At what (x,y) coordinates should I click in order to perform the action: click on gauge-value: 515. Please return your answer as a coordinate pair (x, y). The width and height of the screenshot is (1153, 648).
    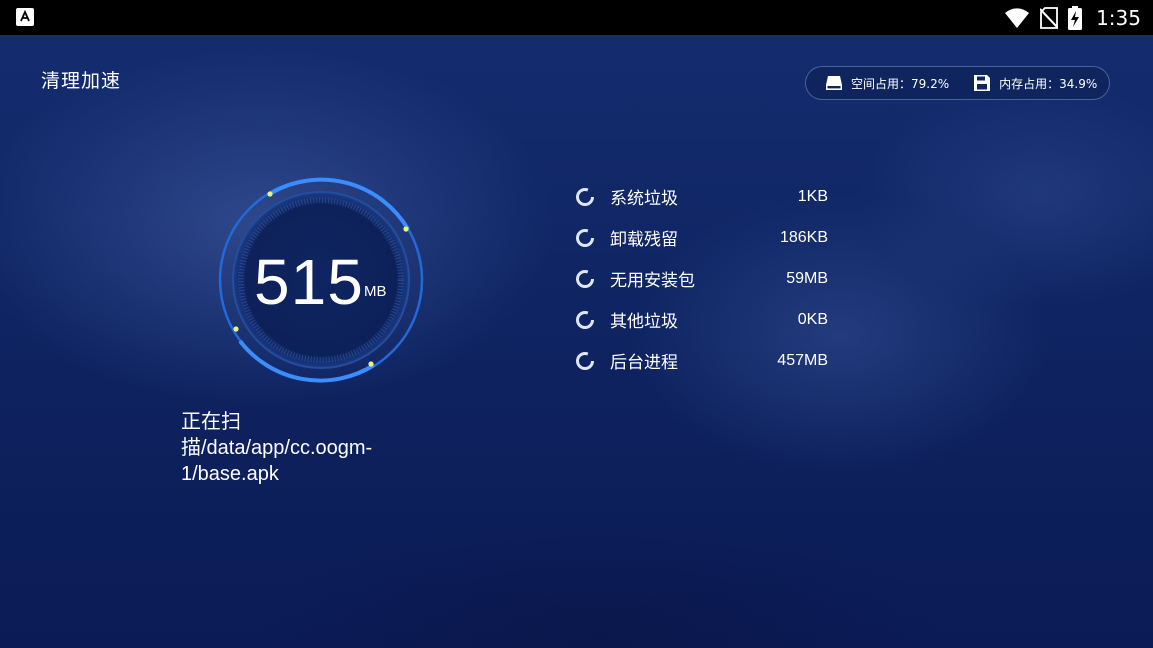
    Looking at the image, I should click on (309, 282).